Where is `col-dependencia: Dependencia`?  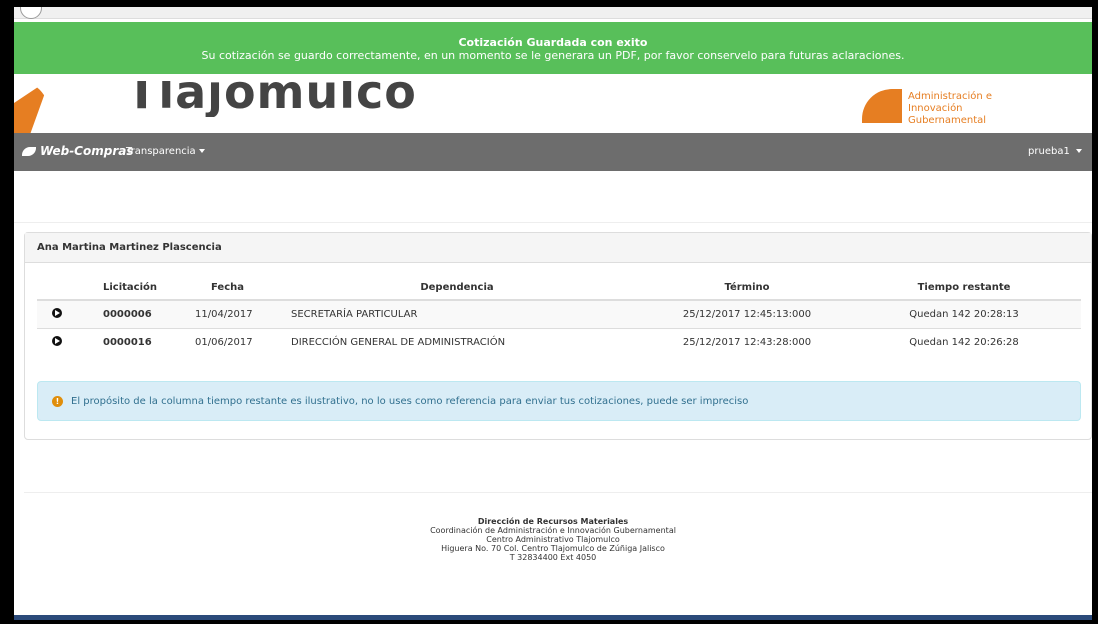 col-dependencia: Dependencia is located at coordinates (457, 289).